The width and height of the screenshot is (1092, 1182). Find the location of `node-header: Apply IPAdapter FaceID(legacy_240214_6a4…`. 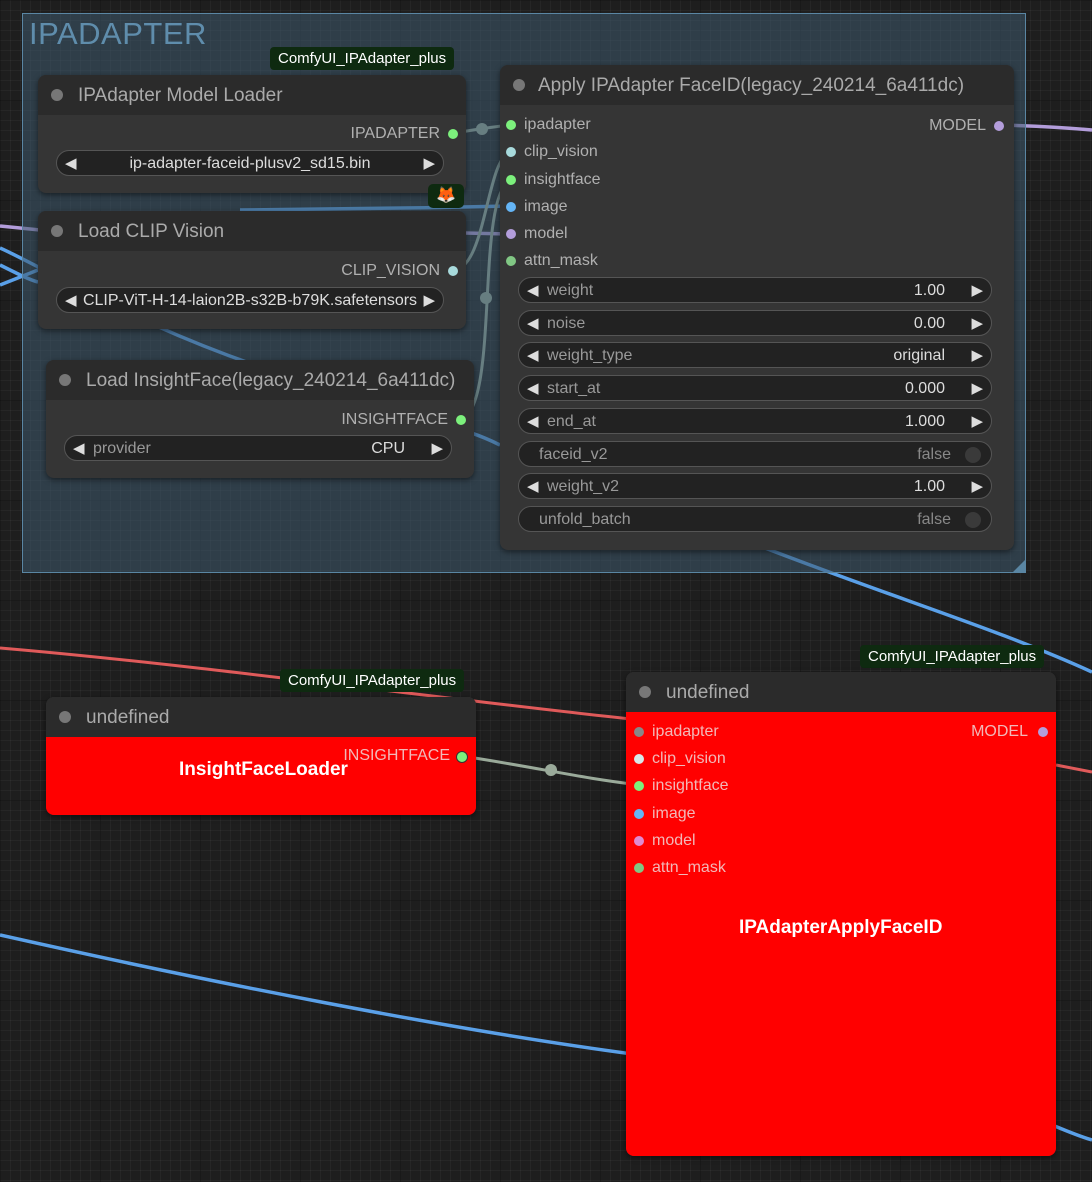

node-header: Apply IPAdapter FaceID(legacy_240214_6a4… is located at coordinates (757, 85).